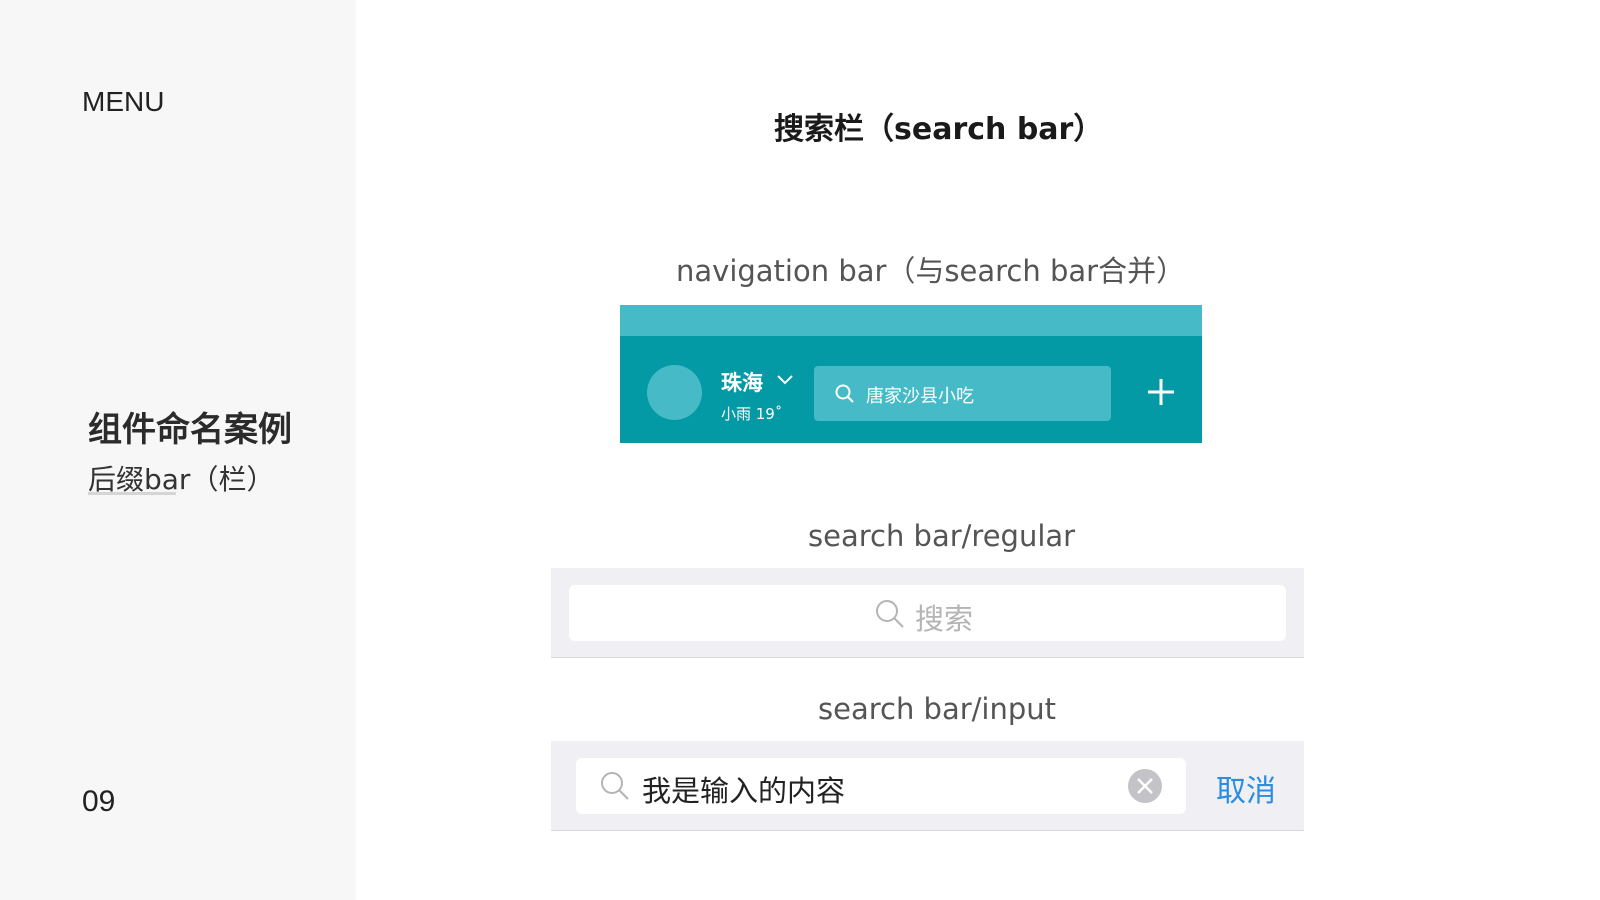  Describe the element at coordinates (742, 382) in the screenshot. I see `city-label: 珠海` at that location.